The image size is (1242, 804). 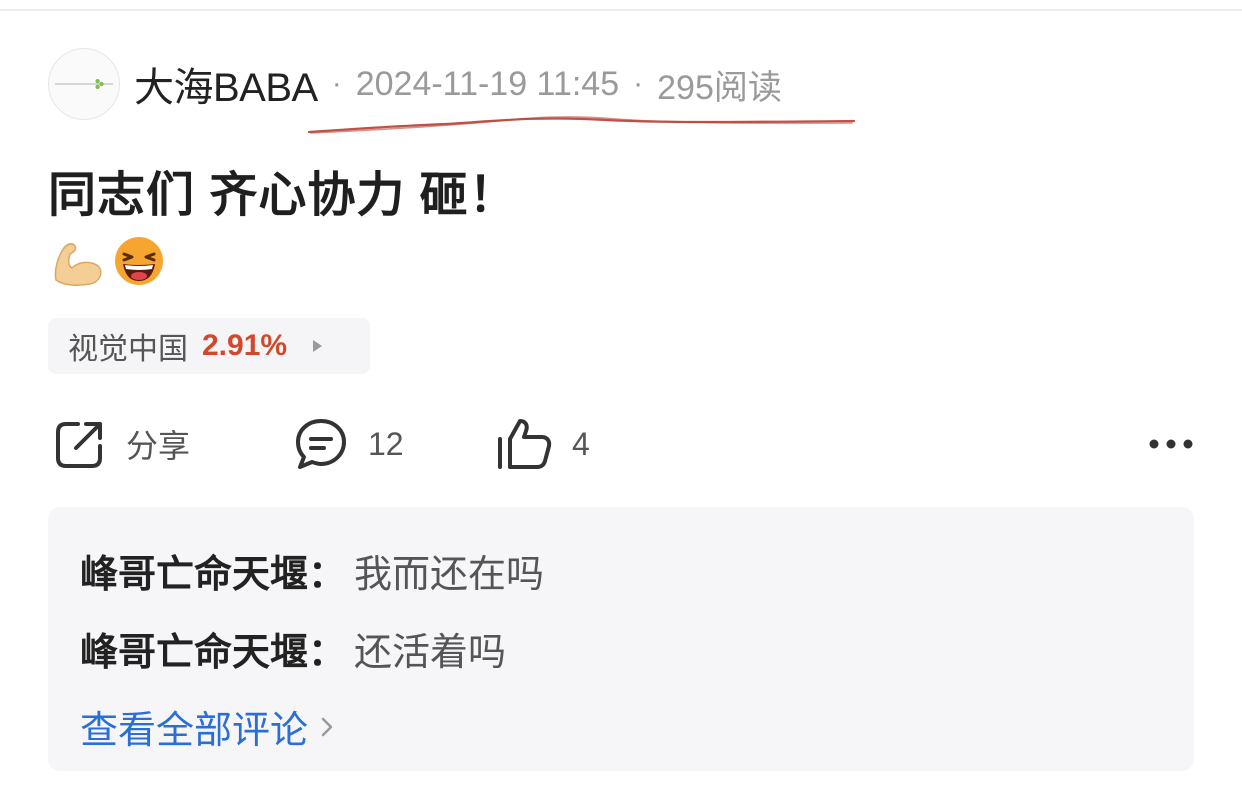 I want to click on share-icon, so click(x=79, y=445).